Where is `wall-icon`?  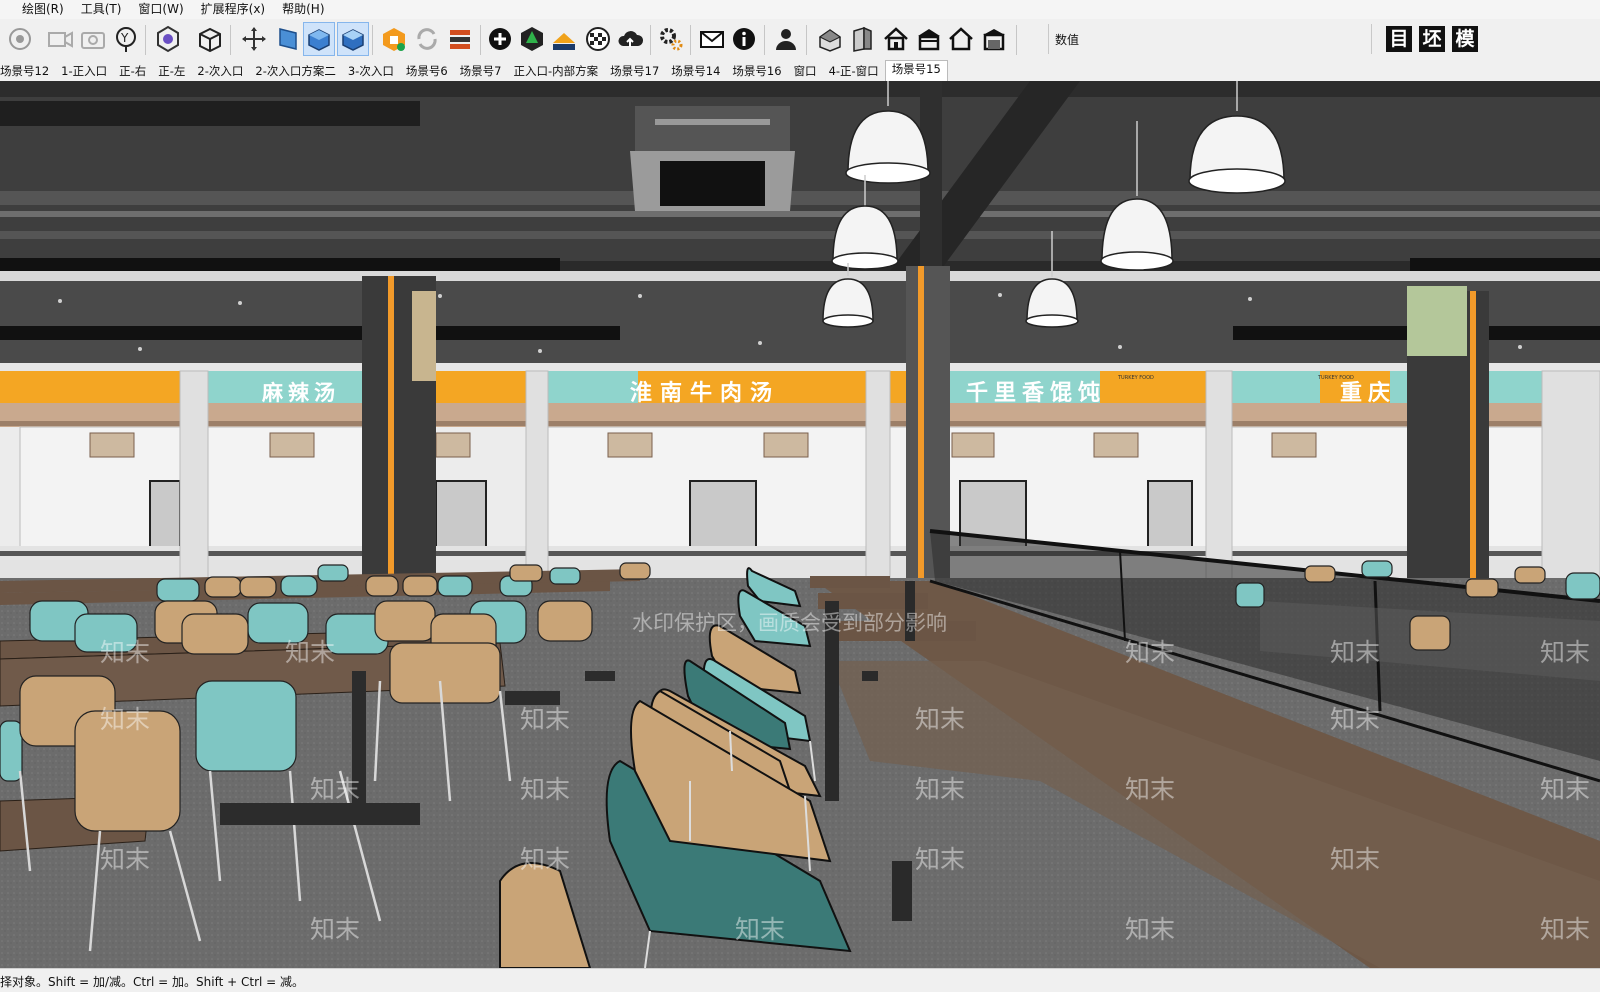 wall-icon is located at coordinates (862, 39).